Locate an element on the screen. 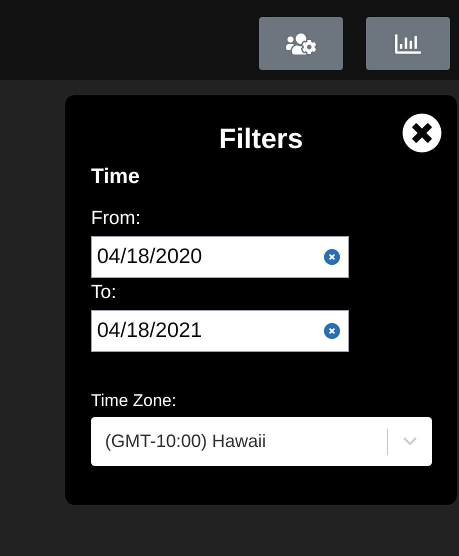 Image resolution: width=459 pixels, height=556 pixels. user-settings-button is located at coordinates (301, 43).